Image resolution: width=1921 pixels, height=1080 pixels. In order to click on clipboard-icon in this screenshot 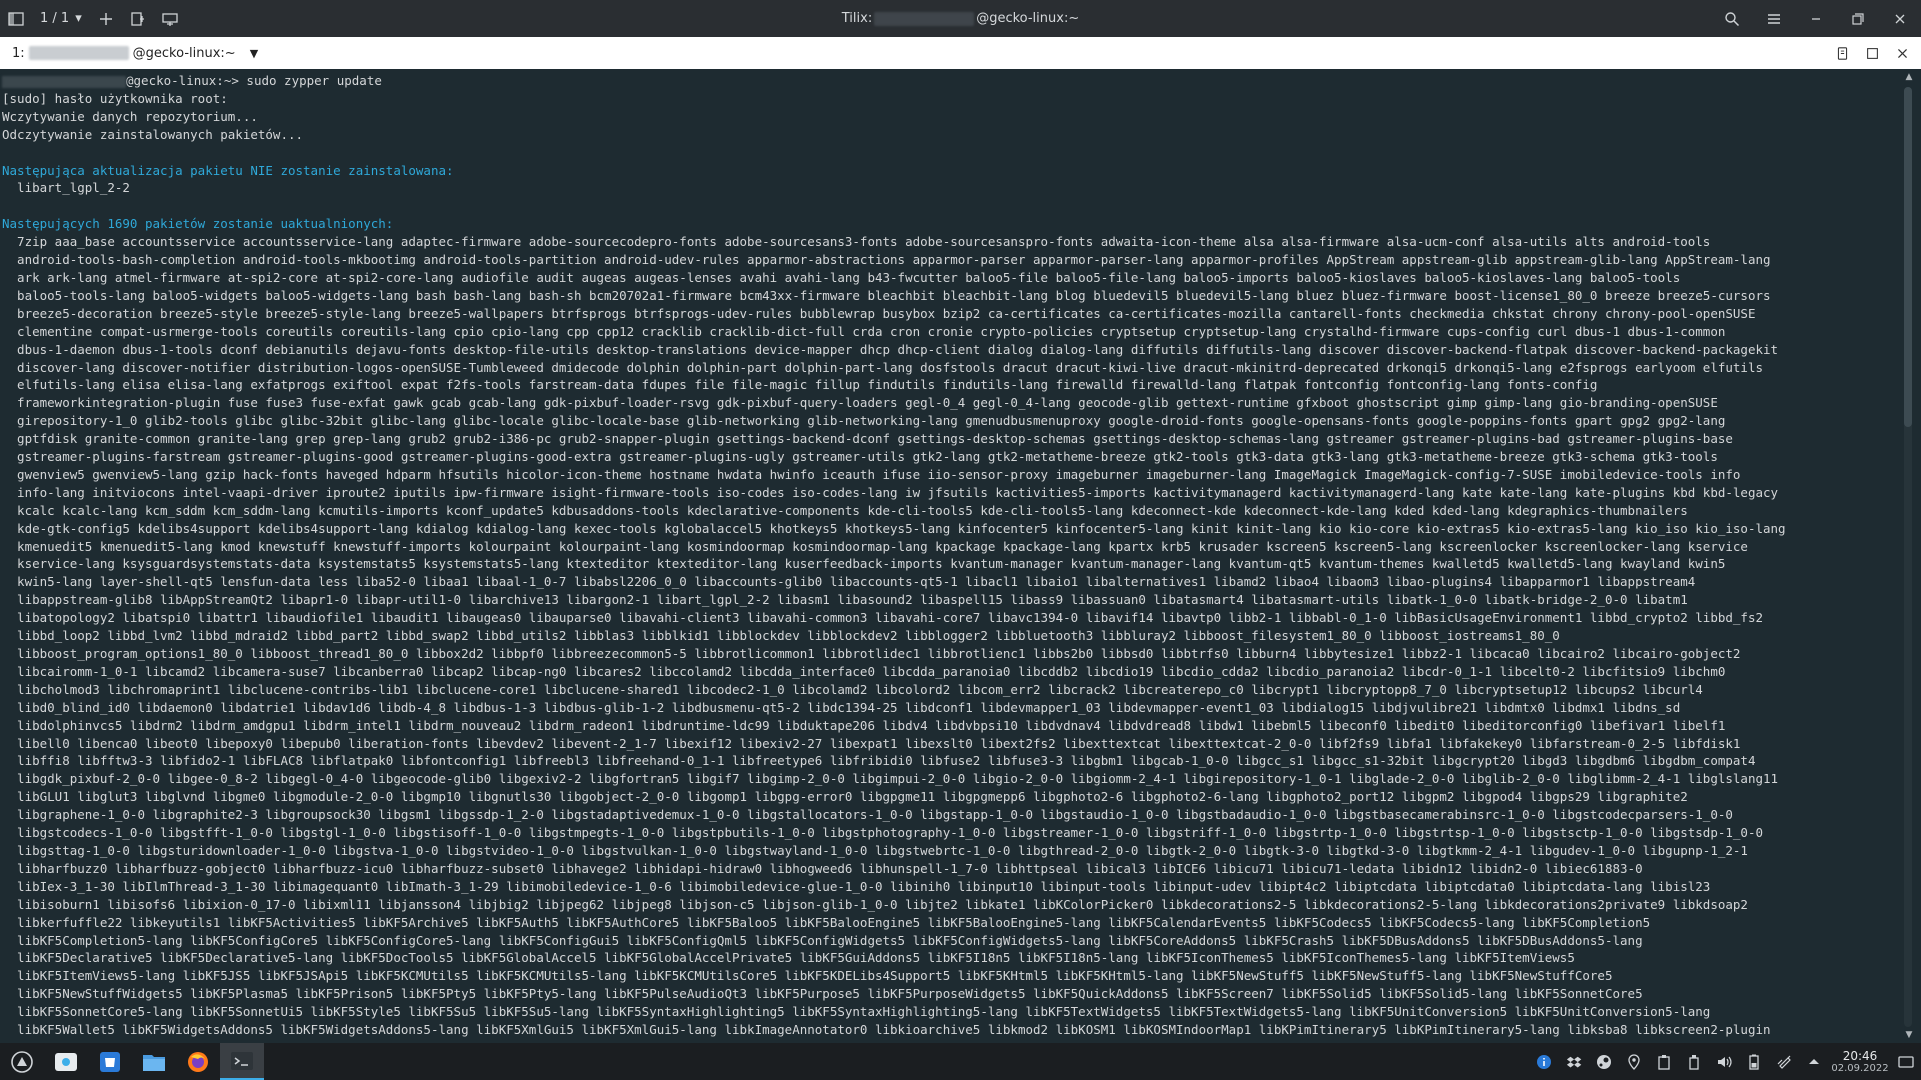, I will do `click(1664, 1062)`.